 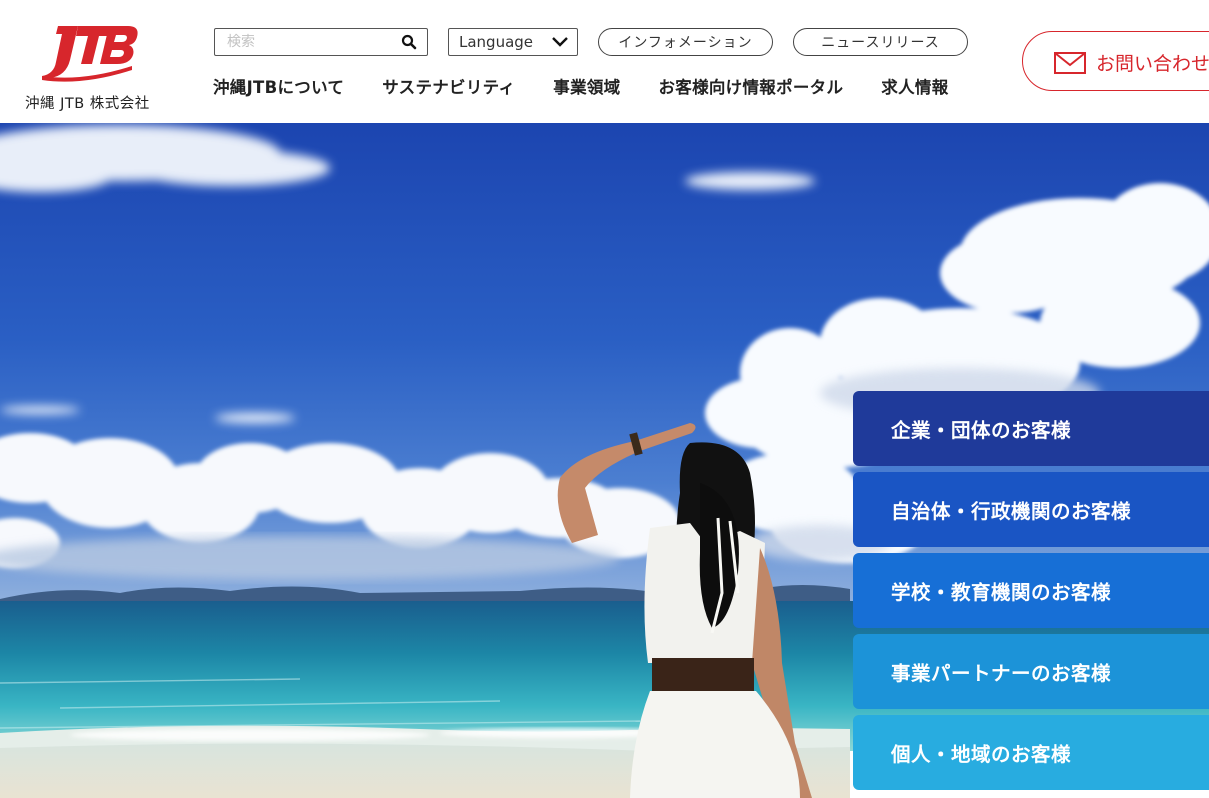 What do you see at coordinates (496, 42) in the screenshot?
I see `language-select-value: Language` at bounding box center [496, 42].